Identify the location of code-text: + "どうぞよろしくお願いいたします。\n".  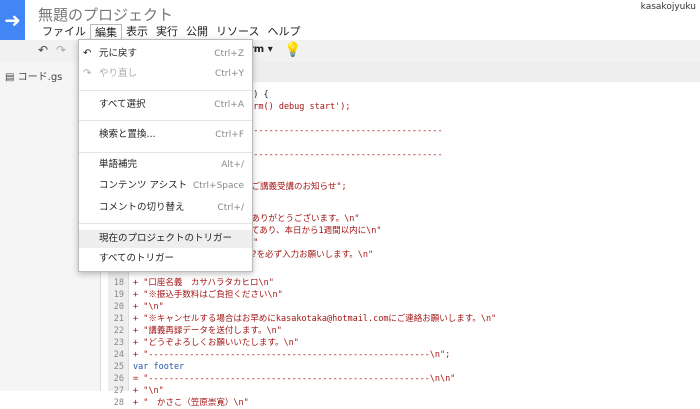
(216, 343).